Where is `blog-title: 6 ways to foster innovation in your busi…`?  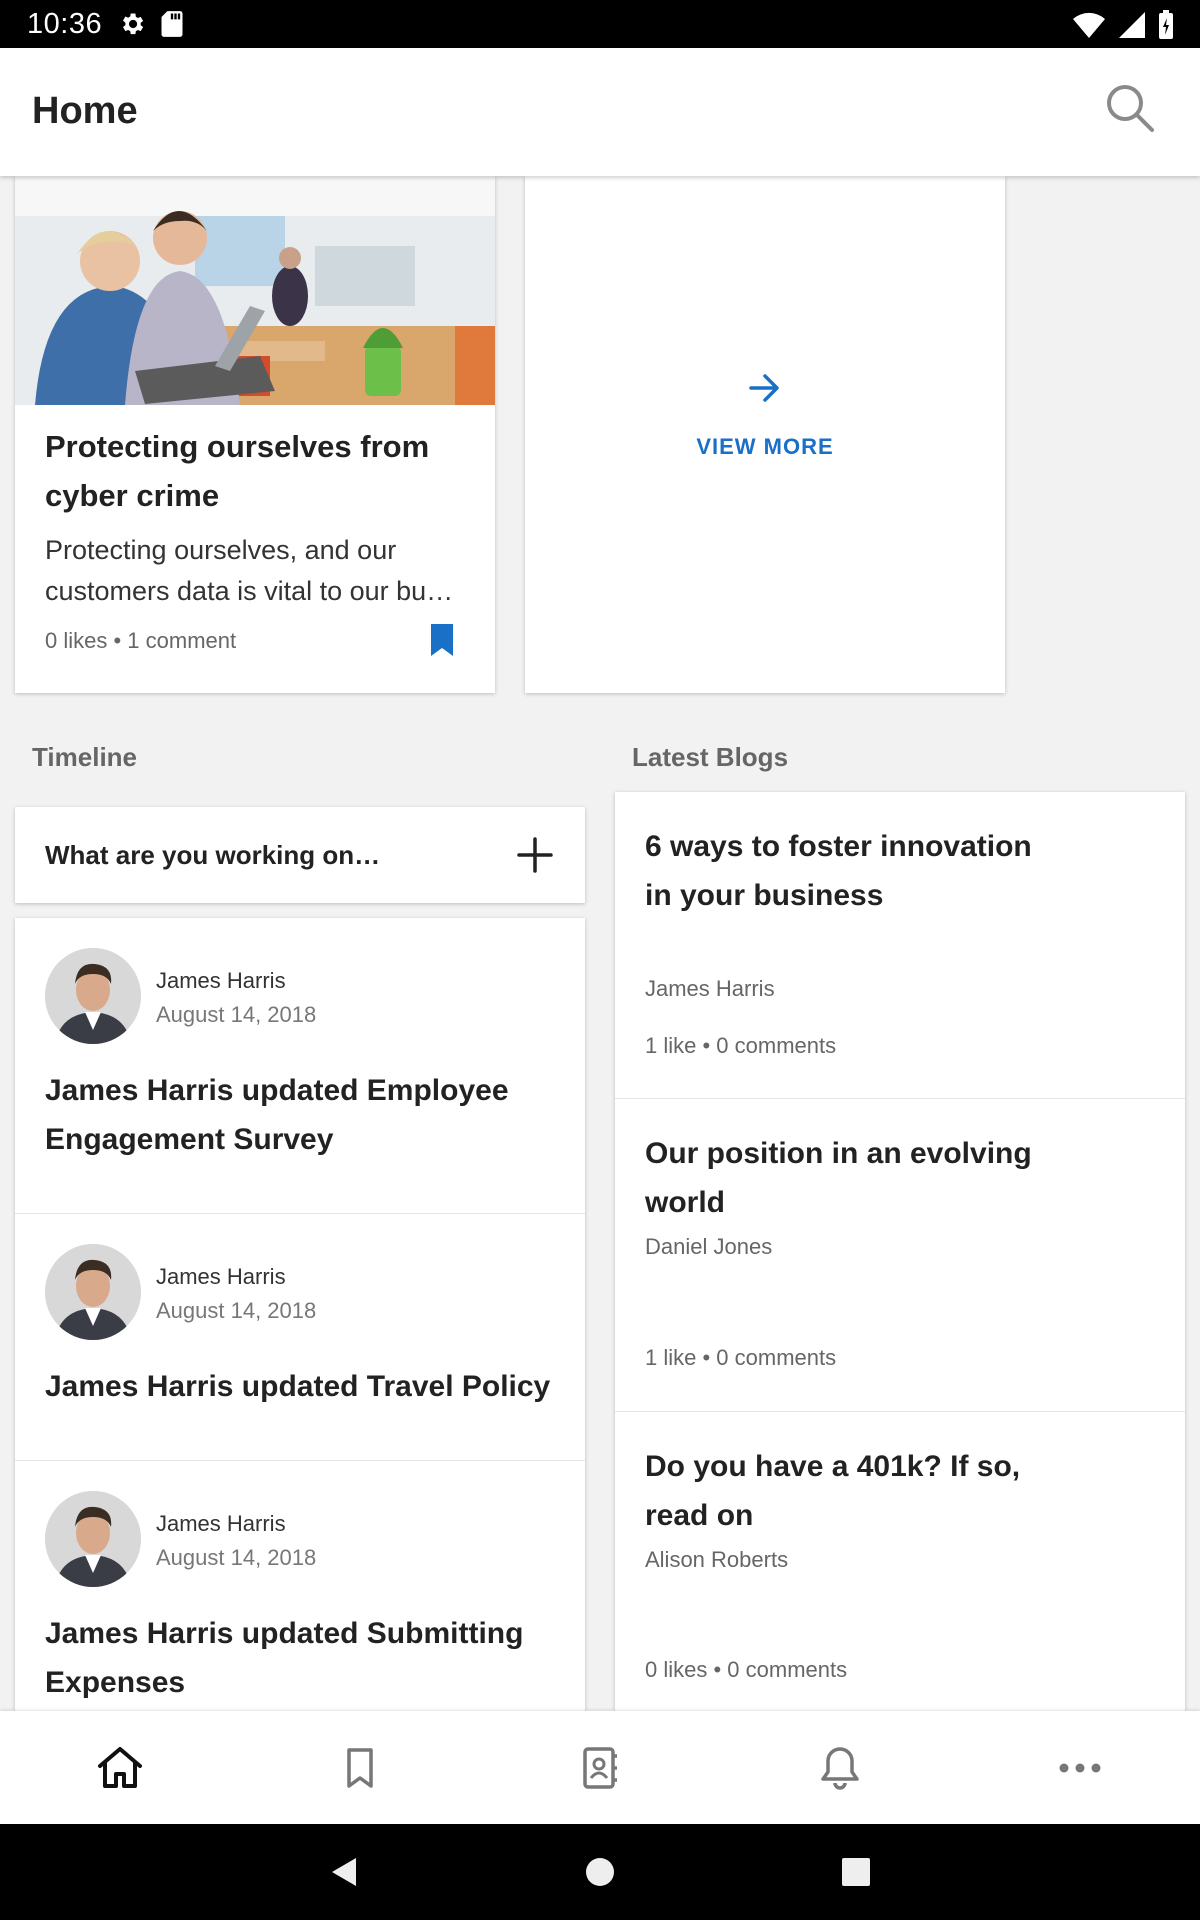
blog-title: 6 ways to foster innovation in your busi… is located at coordinates (840, 871).